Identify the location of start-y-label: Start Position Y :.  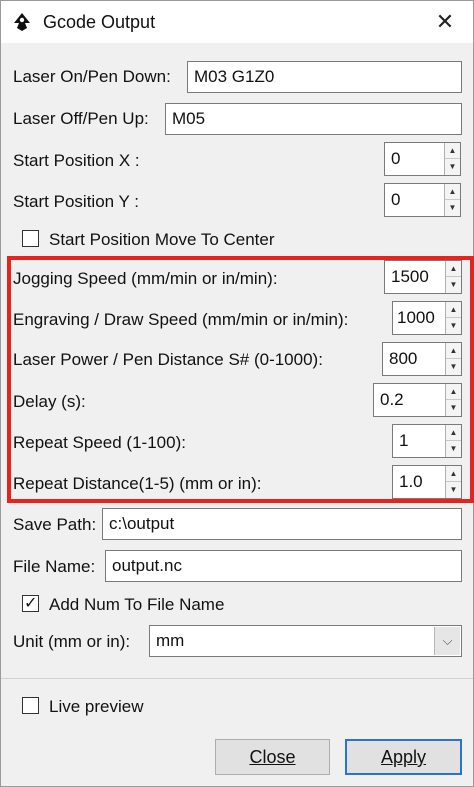
(76, 201).